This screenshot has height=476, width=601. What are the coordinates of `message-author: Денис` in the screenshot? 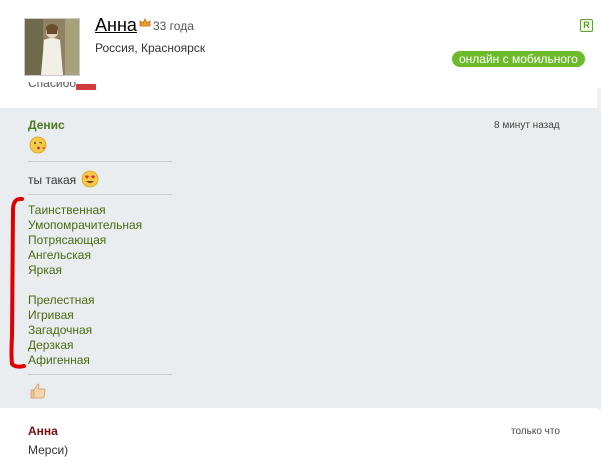 It's located at (46, 125).